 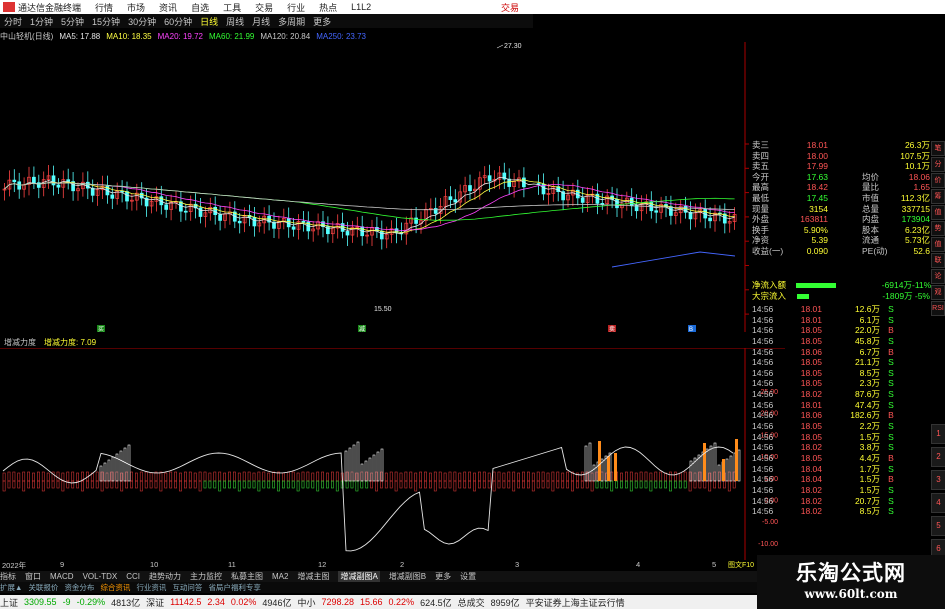 What do you see at coordinates (938, 434) in the screenshot?
I see `right-tab: 1` at bounding box center [938, 434].